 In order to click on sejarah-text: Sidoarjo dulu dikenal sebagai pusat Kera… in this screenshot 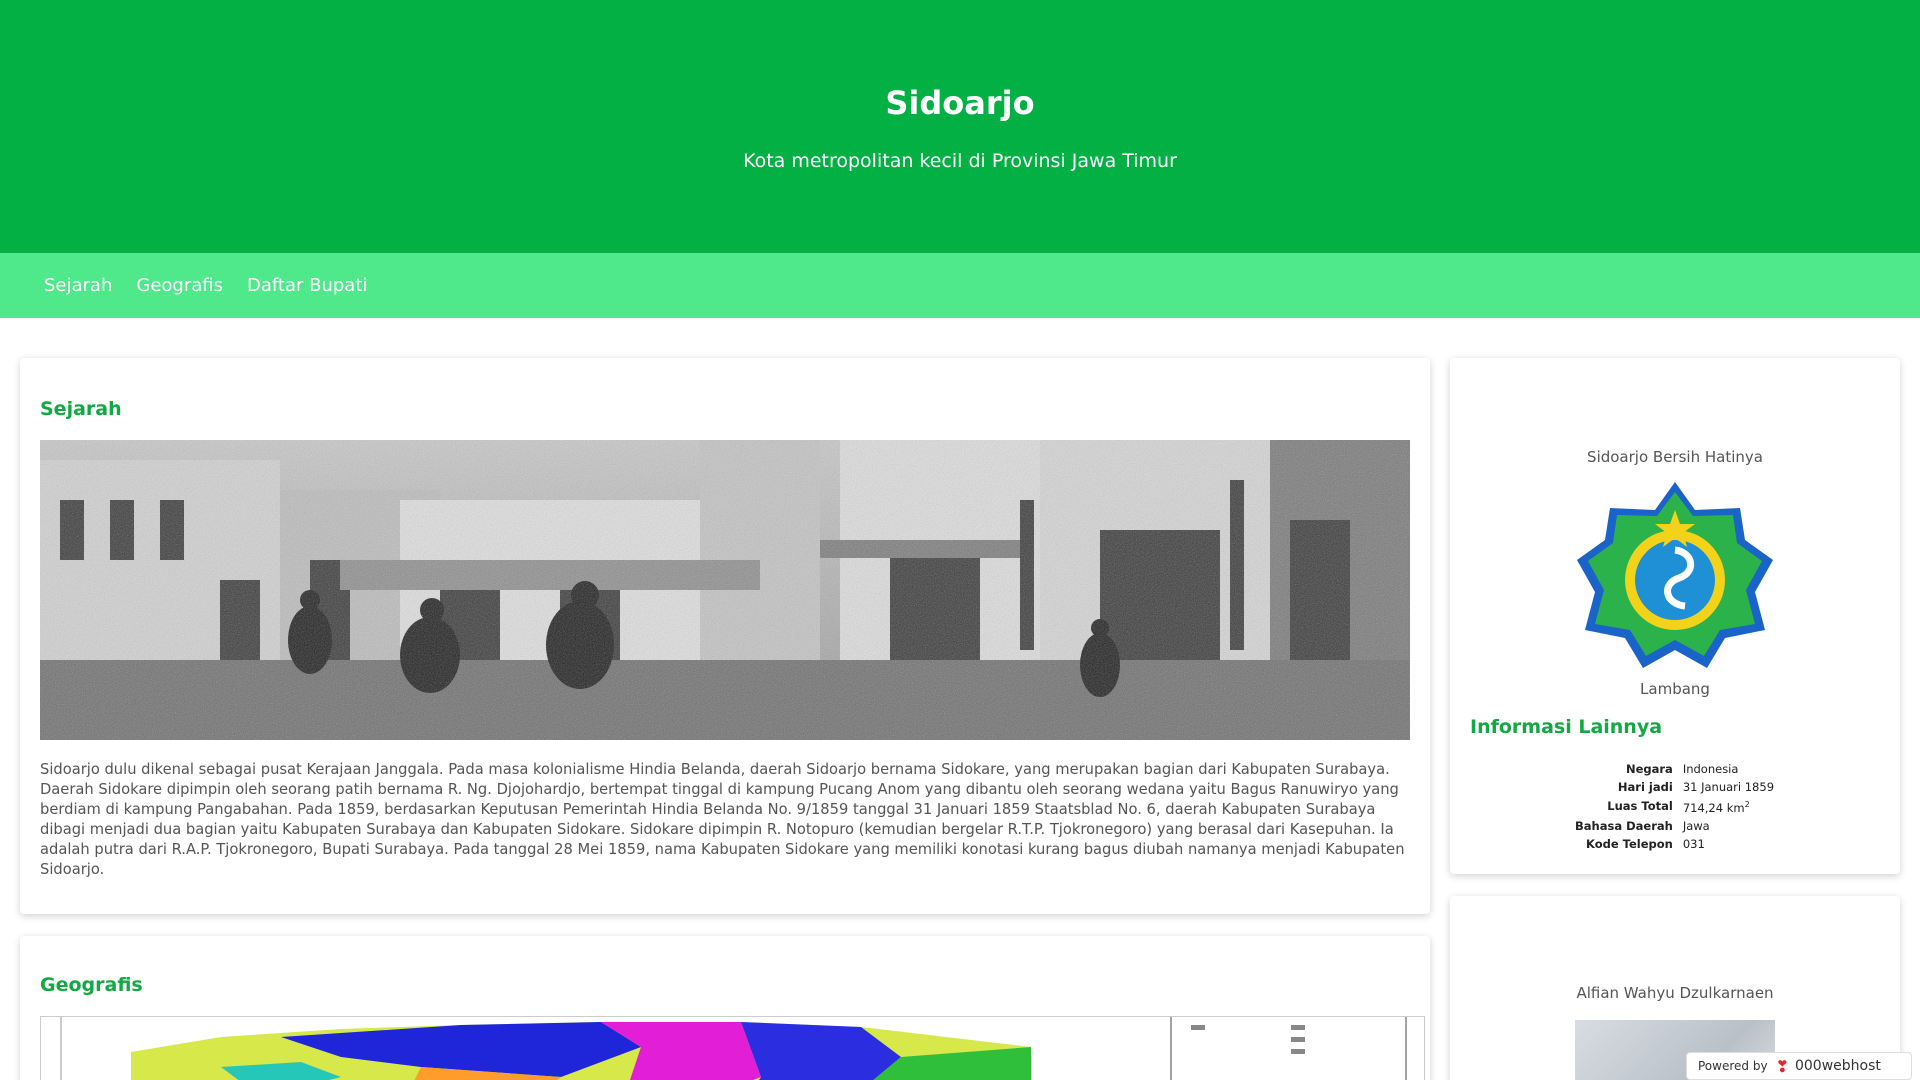, I will do `click(722, 819)`.